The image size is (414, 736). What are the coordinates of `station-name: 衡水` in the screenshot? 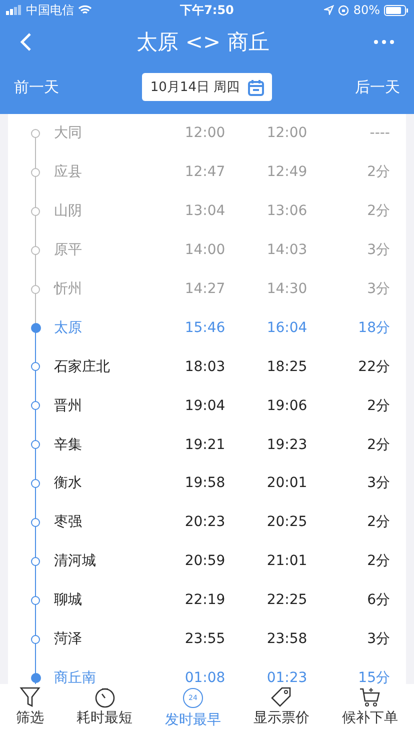 It's located at (68, 483).